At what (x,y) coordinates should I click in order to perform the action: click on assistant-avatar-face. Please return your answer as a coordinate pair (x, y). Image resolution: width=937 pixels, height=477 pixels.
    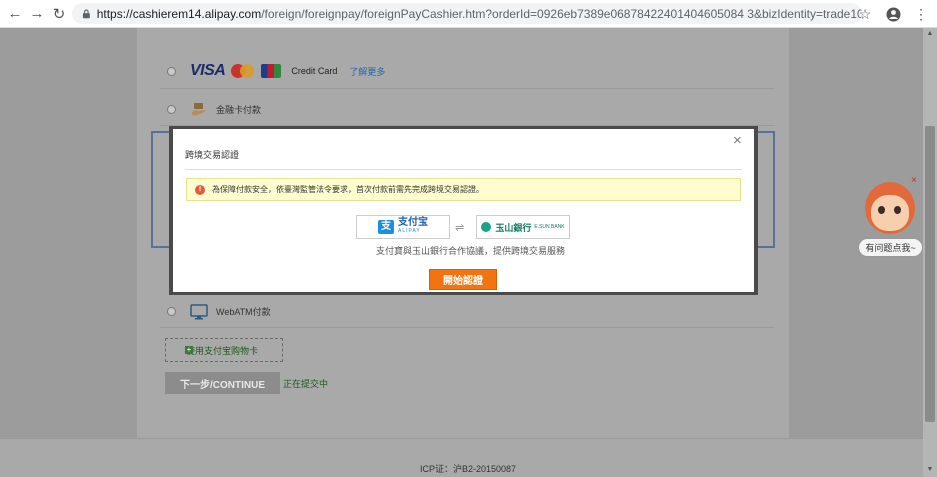
    Looking at the image, I should click on (890, 213).